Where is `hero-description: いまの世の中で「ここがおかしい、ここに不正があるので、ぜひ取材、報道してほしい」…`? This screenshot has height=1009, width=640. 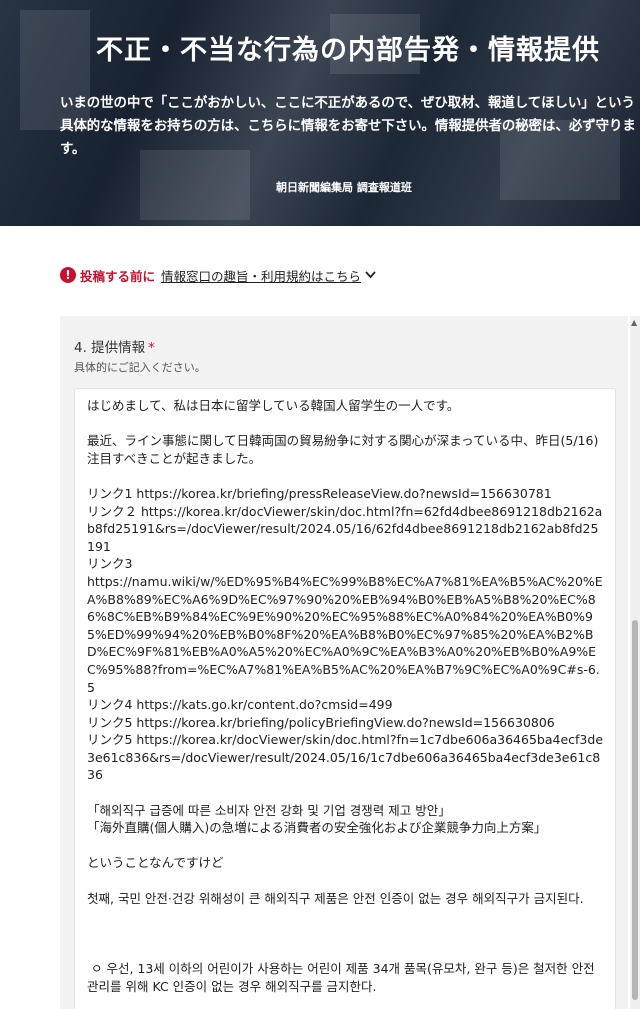
hero-description: いまの世の中で「ここがおかしい、ここに不正があるので、ぜひ取材、報道してほしい」… is located at coordinates (348, 126).